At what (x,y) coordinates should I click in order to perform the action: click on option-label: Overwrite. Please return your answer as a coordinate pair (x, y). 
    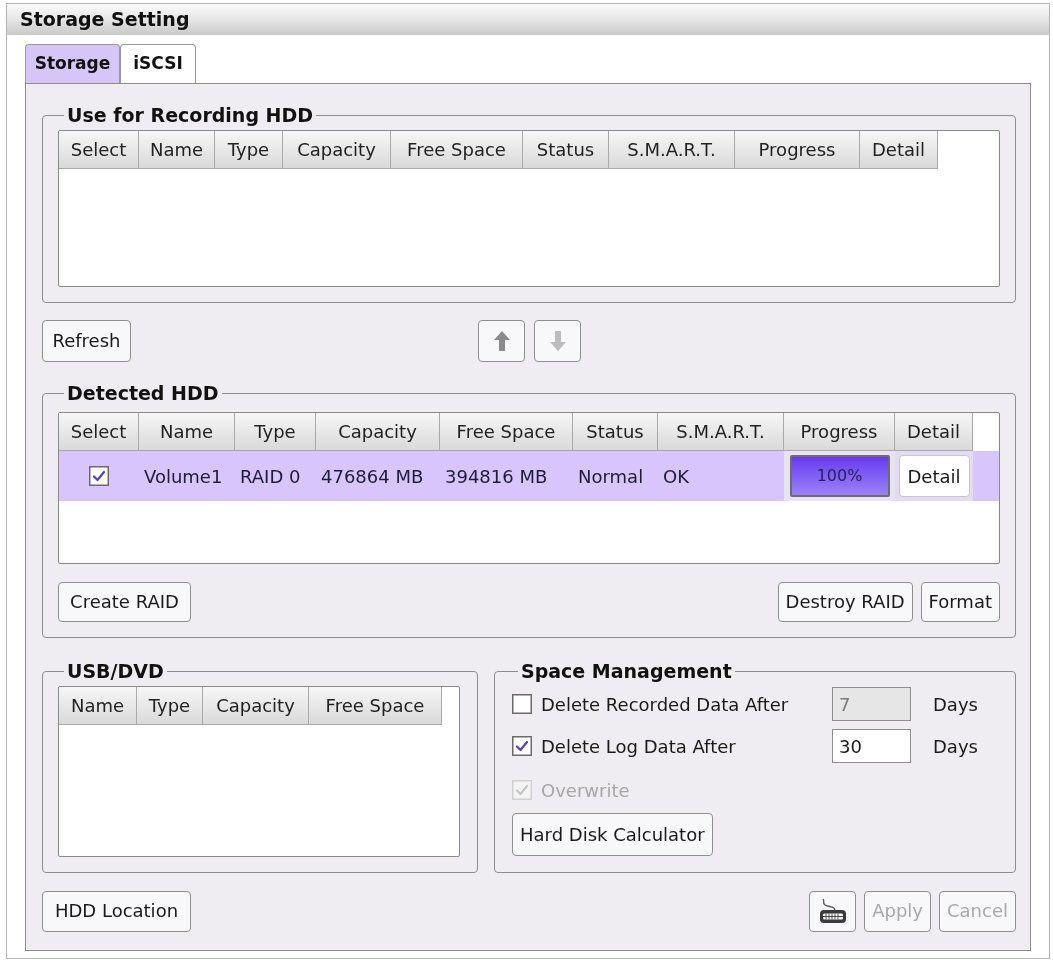
    Looking at the image, I should click on (585, 790).